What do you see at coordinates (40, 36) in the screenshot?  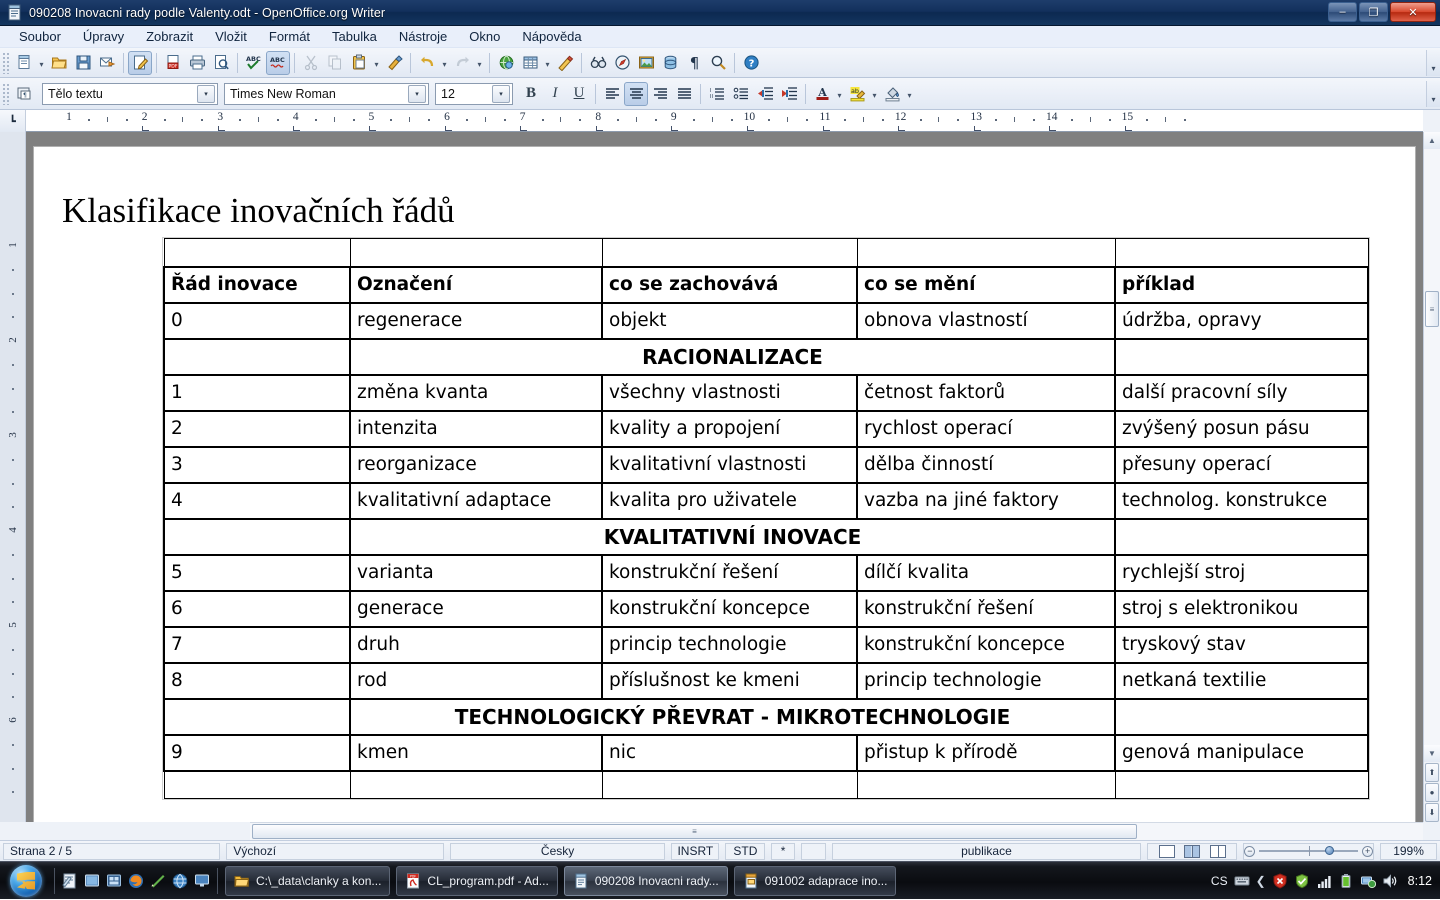 I see `menu-soubor: Soubor` at bounding box center [40, 36].